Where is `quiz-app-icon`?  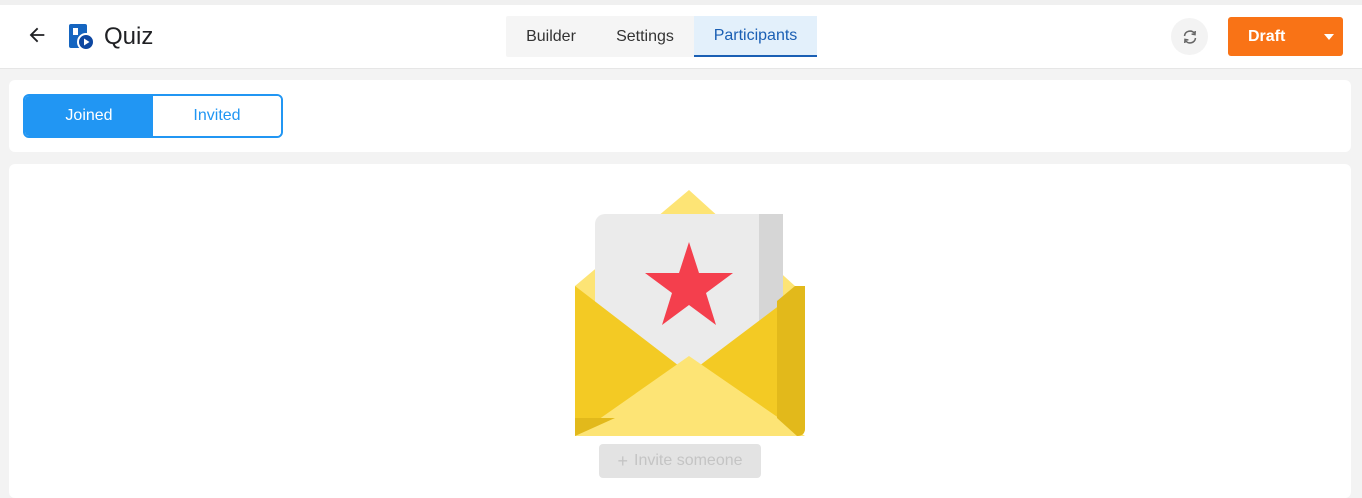
quiz-app-icon is located at coordinates (82, 37).